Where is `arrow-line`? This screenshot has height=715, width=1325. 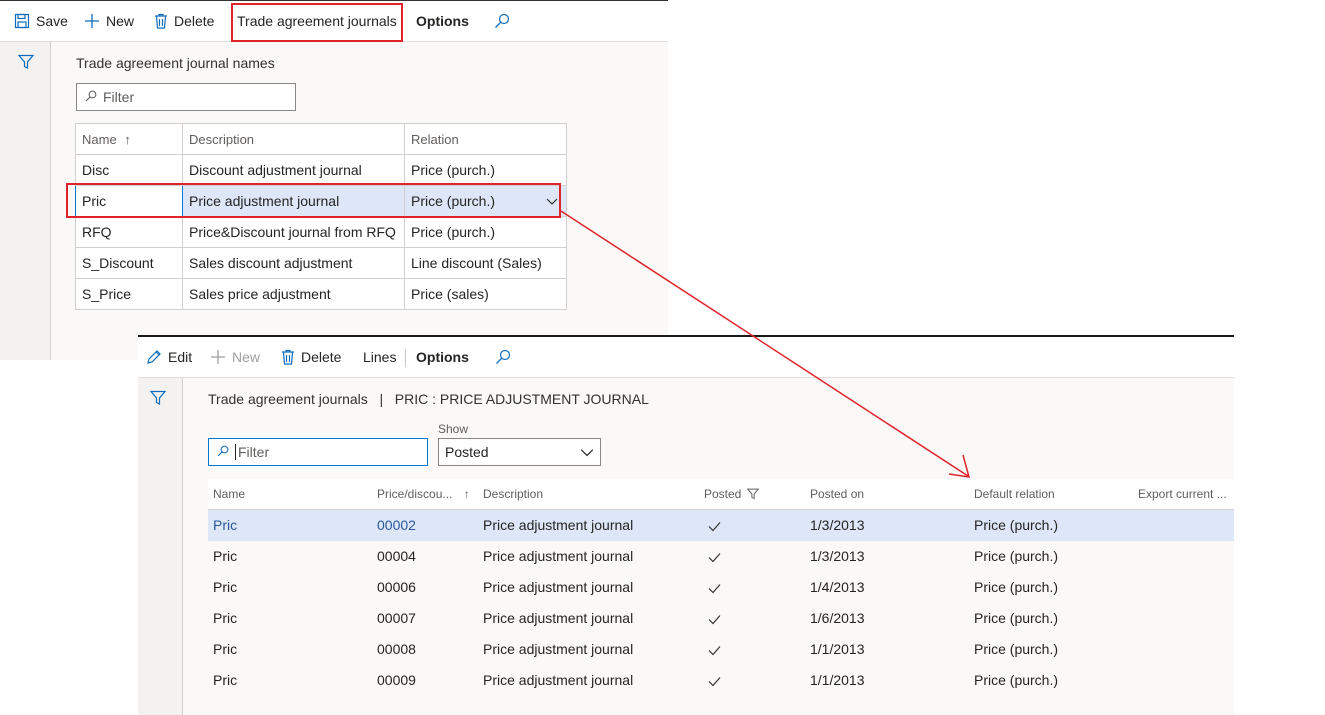
arrow-line is located at coordinates (764, 343).